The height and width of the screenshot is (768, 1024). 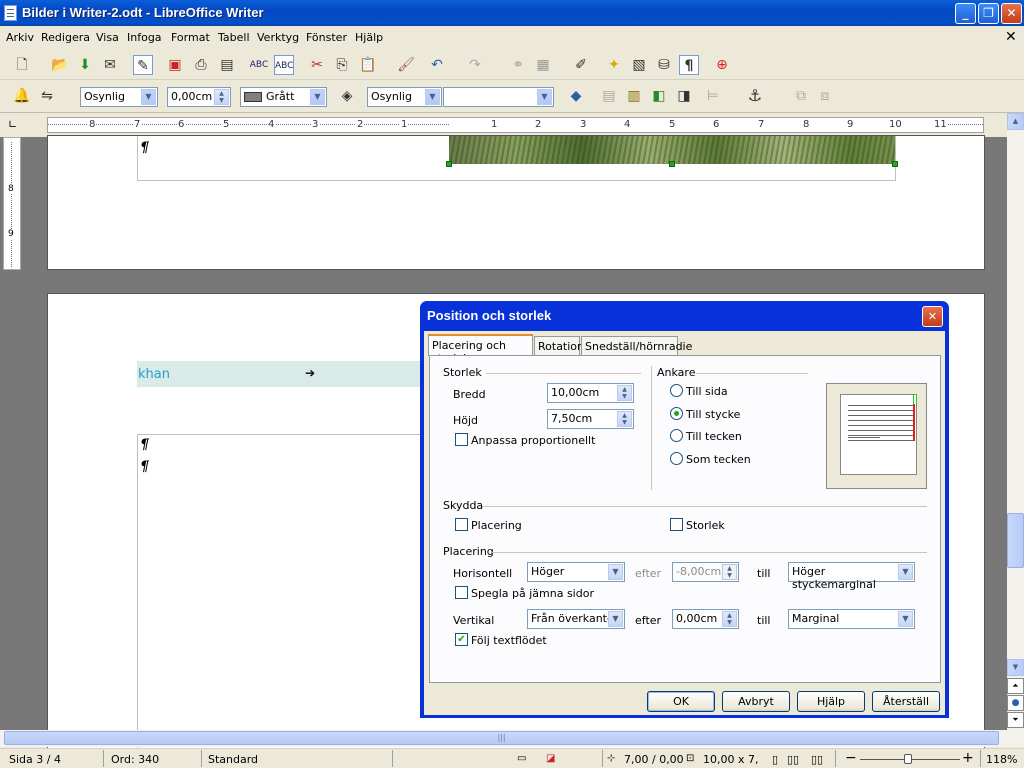 What do you see at coordinates (437, 65) in the screenshot?
I see `undo-icon: ↶` at bounding box center [437, 65].